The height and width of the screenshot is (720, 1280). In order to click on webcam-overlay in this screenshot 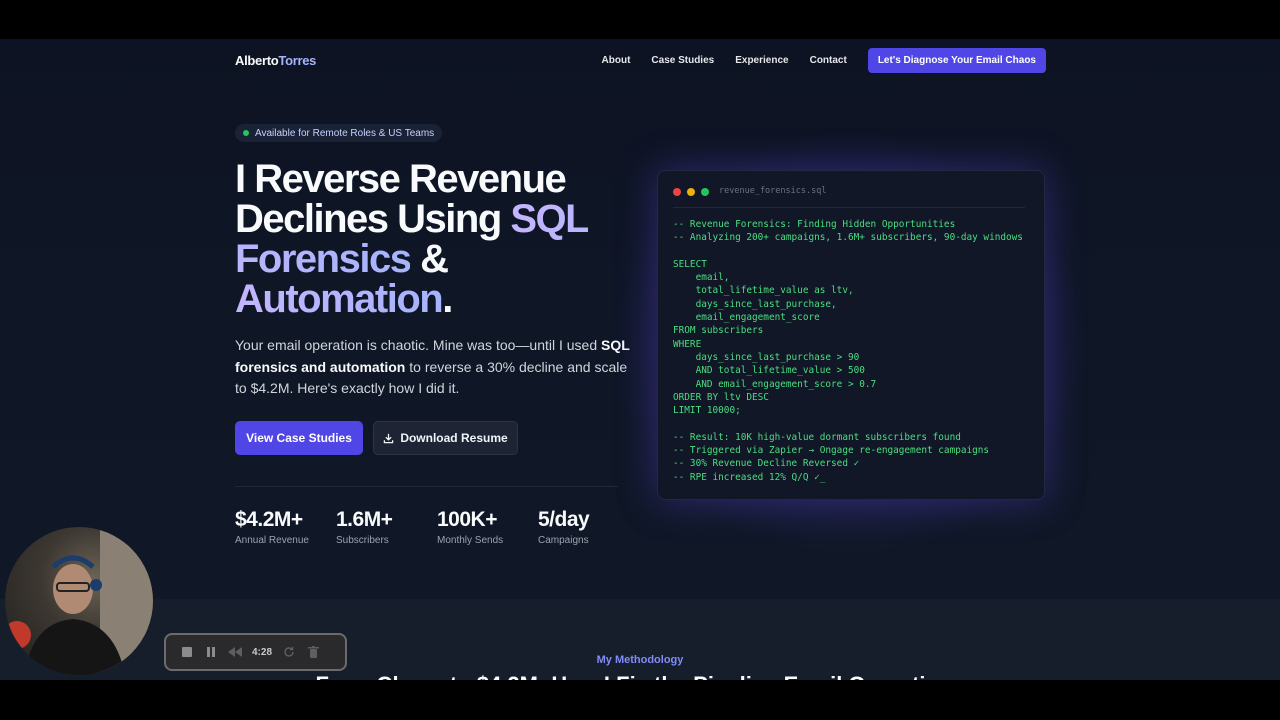, I will do `click(79, 601)`.